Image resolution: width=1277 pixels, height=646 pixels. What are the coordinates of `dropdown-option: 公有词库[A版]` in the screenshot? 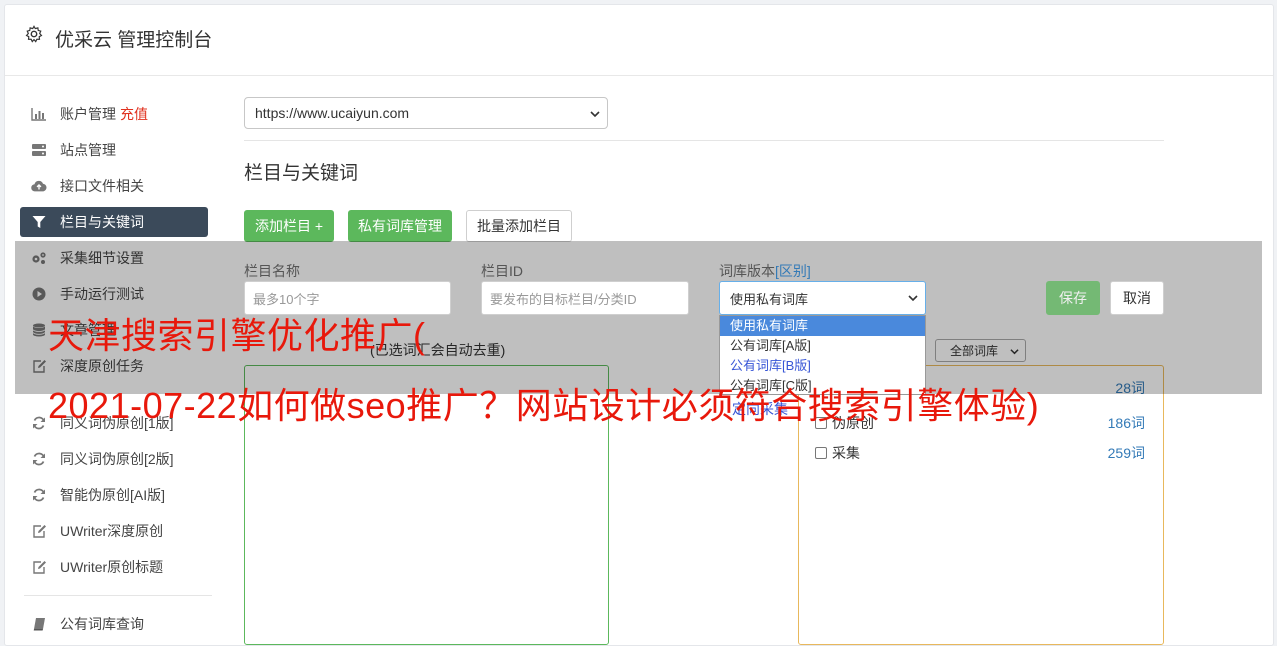 It's located at (822, 346).